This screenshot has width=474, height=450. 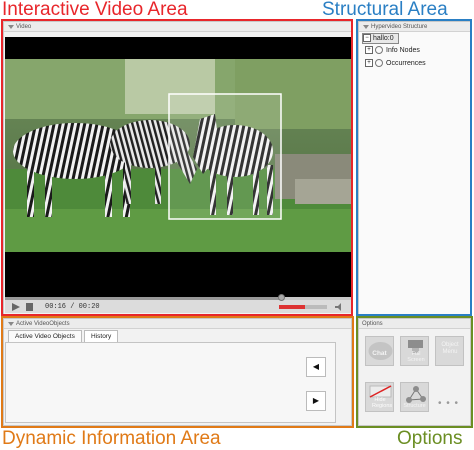 I want to click on dynamic-information-area-label: Dynamic Information Area, so click(x=111, y=438).